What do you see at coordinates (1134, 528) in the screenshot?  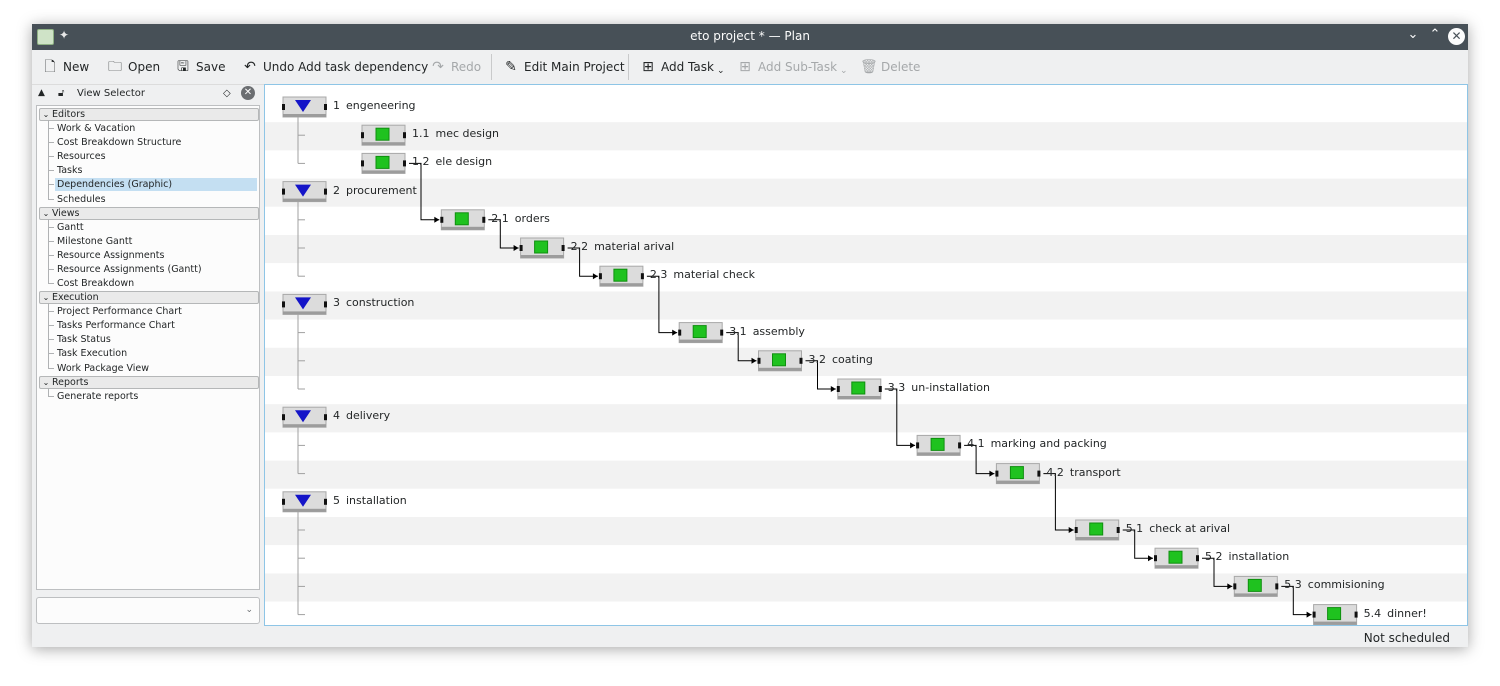 I see `task-wbs-code: 5.1` at bounding box center [1134, 528].